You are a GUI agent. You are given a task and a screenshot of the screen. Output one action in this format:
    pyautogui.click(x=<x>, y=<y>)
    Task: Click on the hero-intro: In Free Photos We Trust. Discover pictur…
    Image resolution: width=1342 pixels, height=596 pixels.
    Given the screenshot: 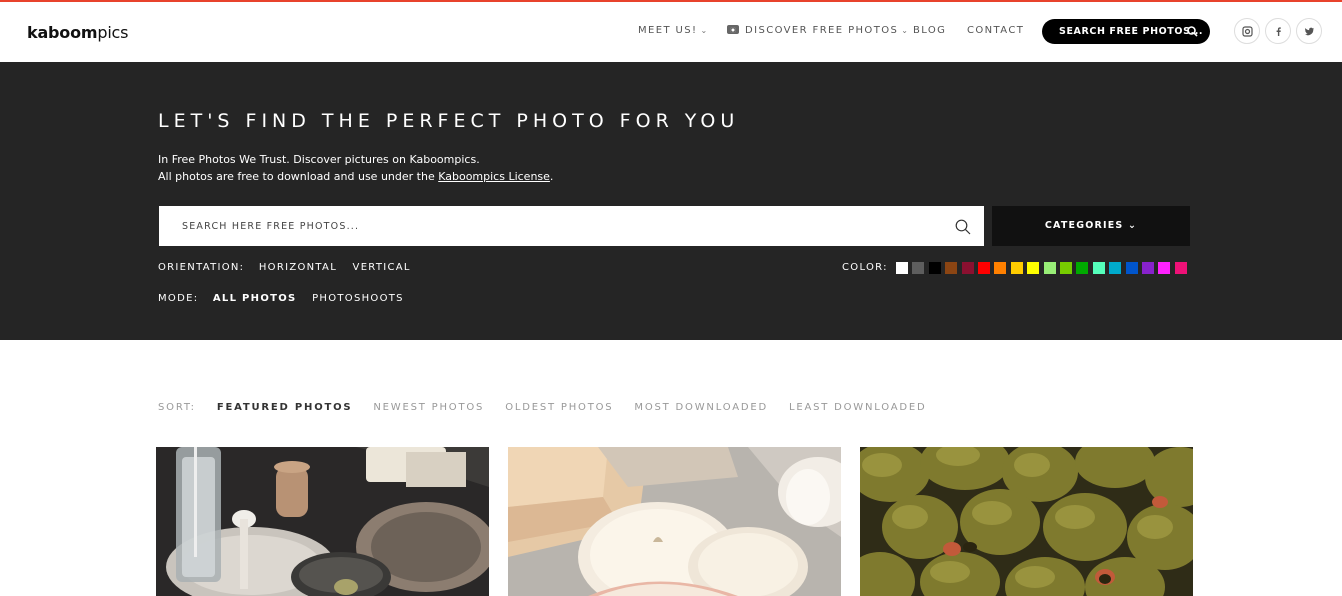 What is the action you would take?
    pyautogui.click(x=356, y=168)
    